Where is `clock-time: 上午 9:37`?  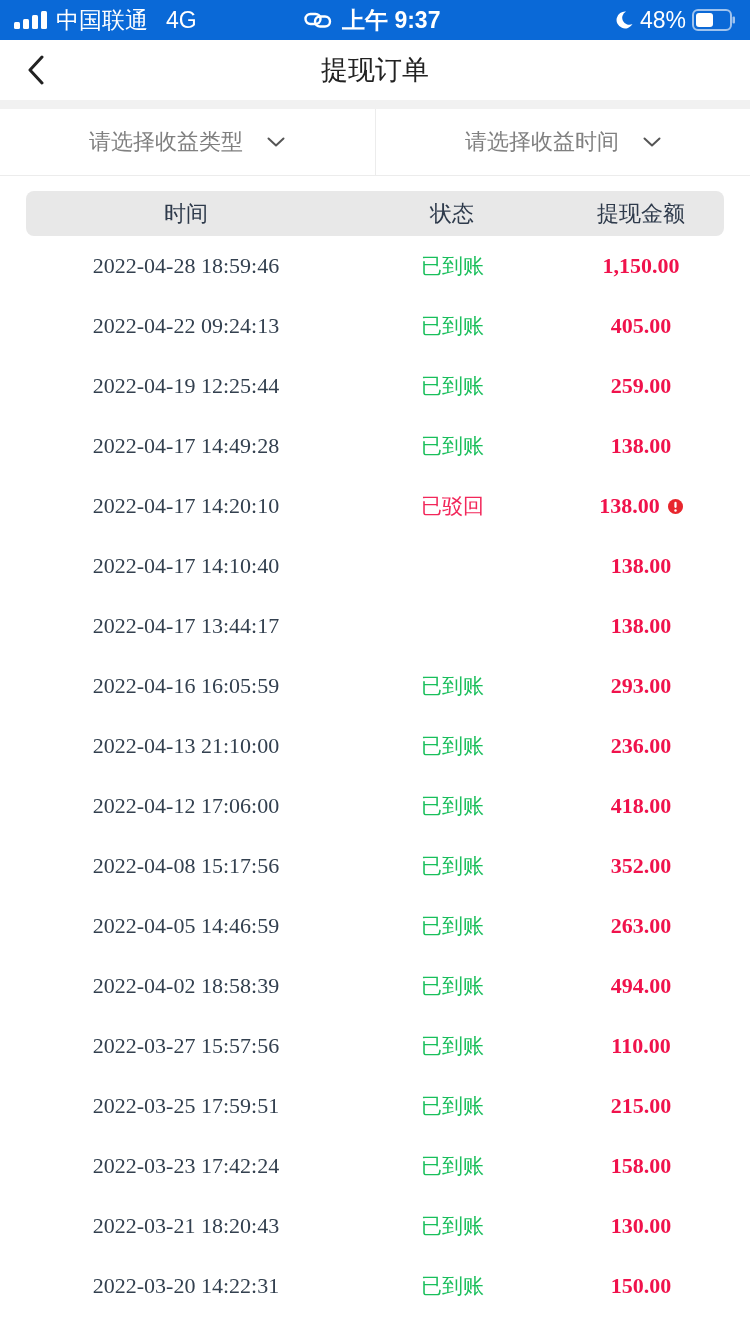
clock-time: 上午 9:37 is located at coordinates (391, 20).